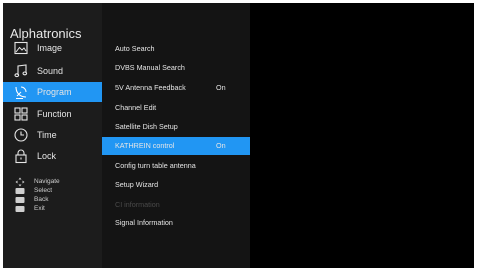 This screenshot has width=477, height=271. Describe the element at coordinates (176, 205) in the screenshot. I see `menu-item-ci-information: CI information` at that location.